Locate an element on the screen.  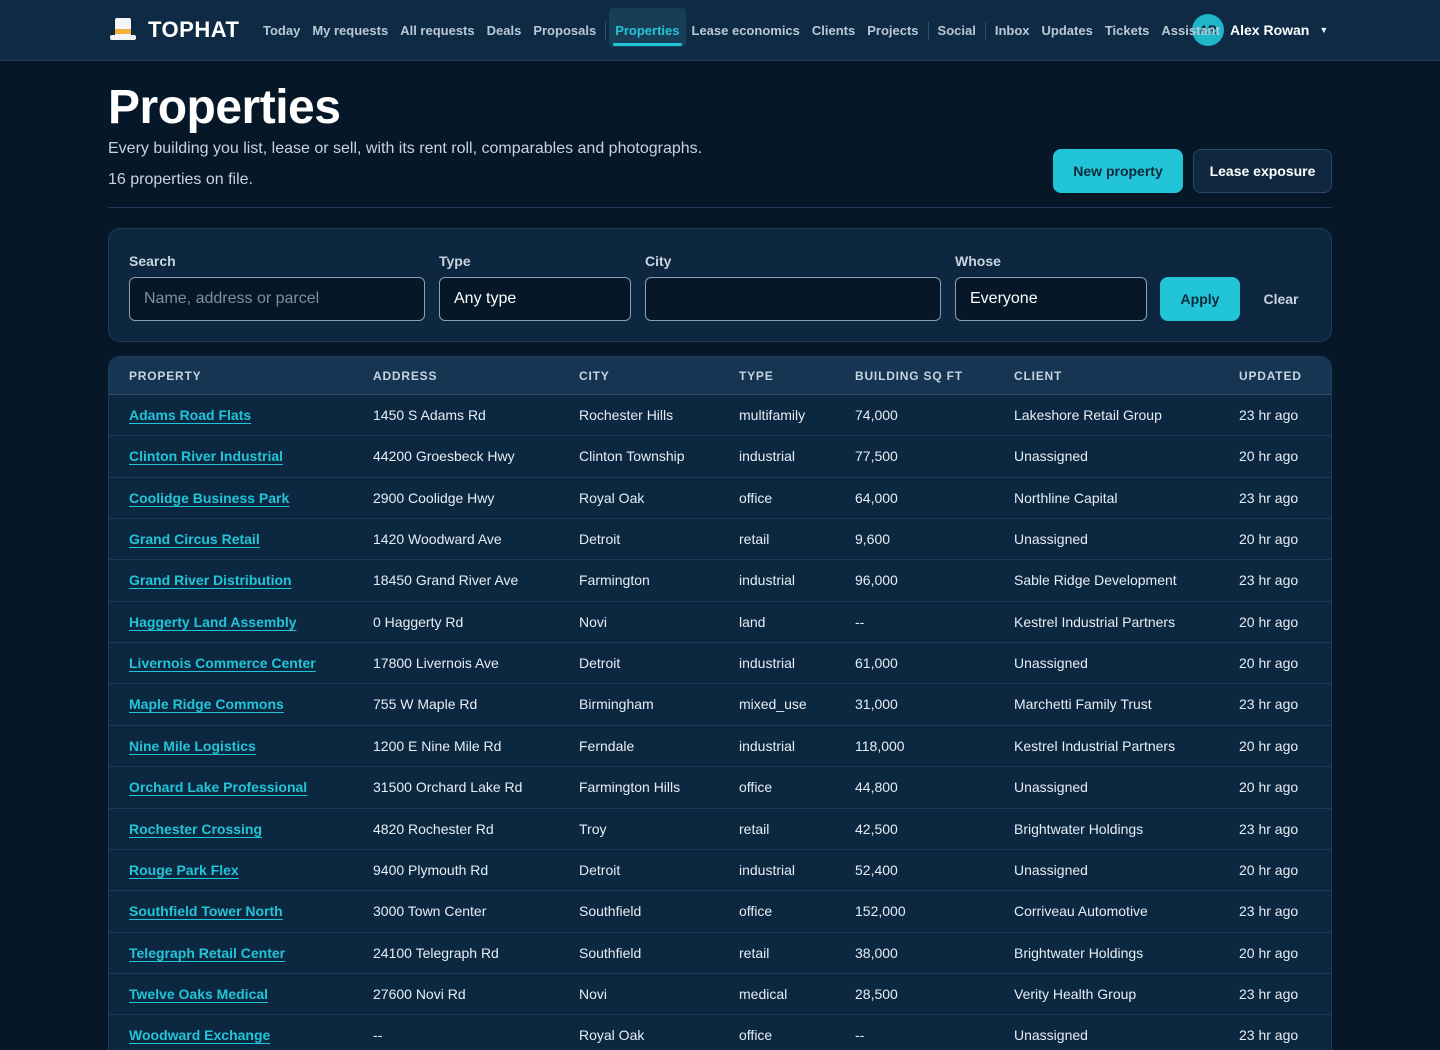
client-cell: Sable Ridge Development is located at coordinates (1095, 580).